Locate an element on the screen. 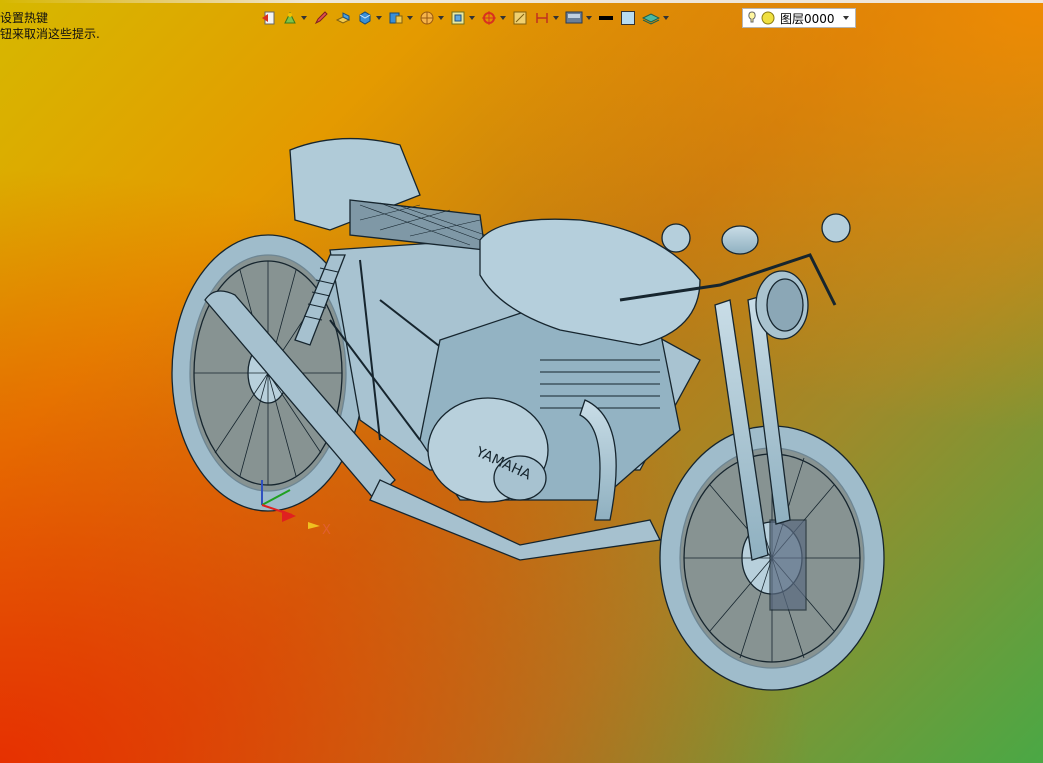 The image size is (1043, 763). seat is located at coordinates (387, 194).